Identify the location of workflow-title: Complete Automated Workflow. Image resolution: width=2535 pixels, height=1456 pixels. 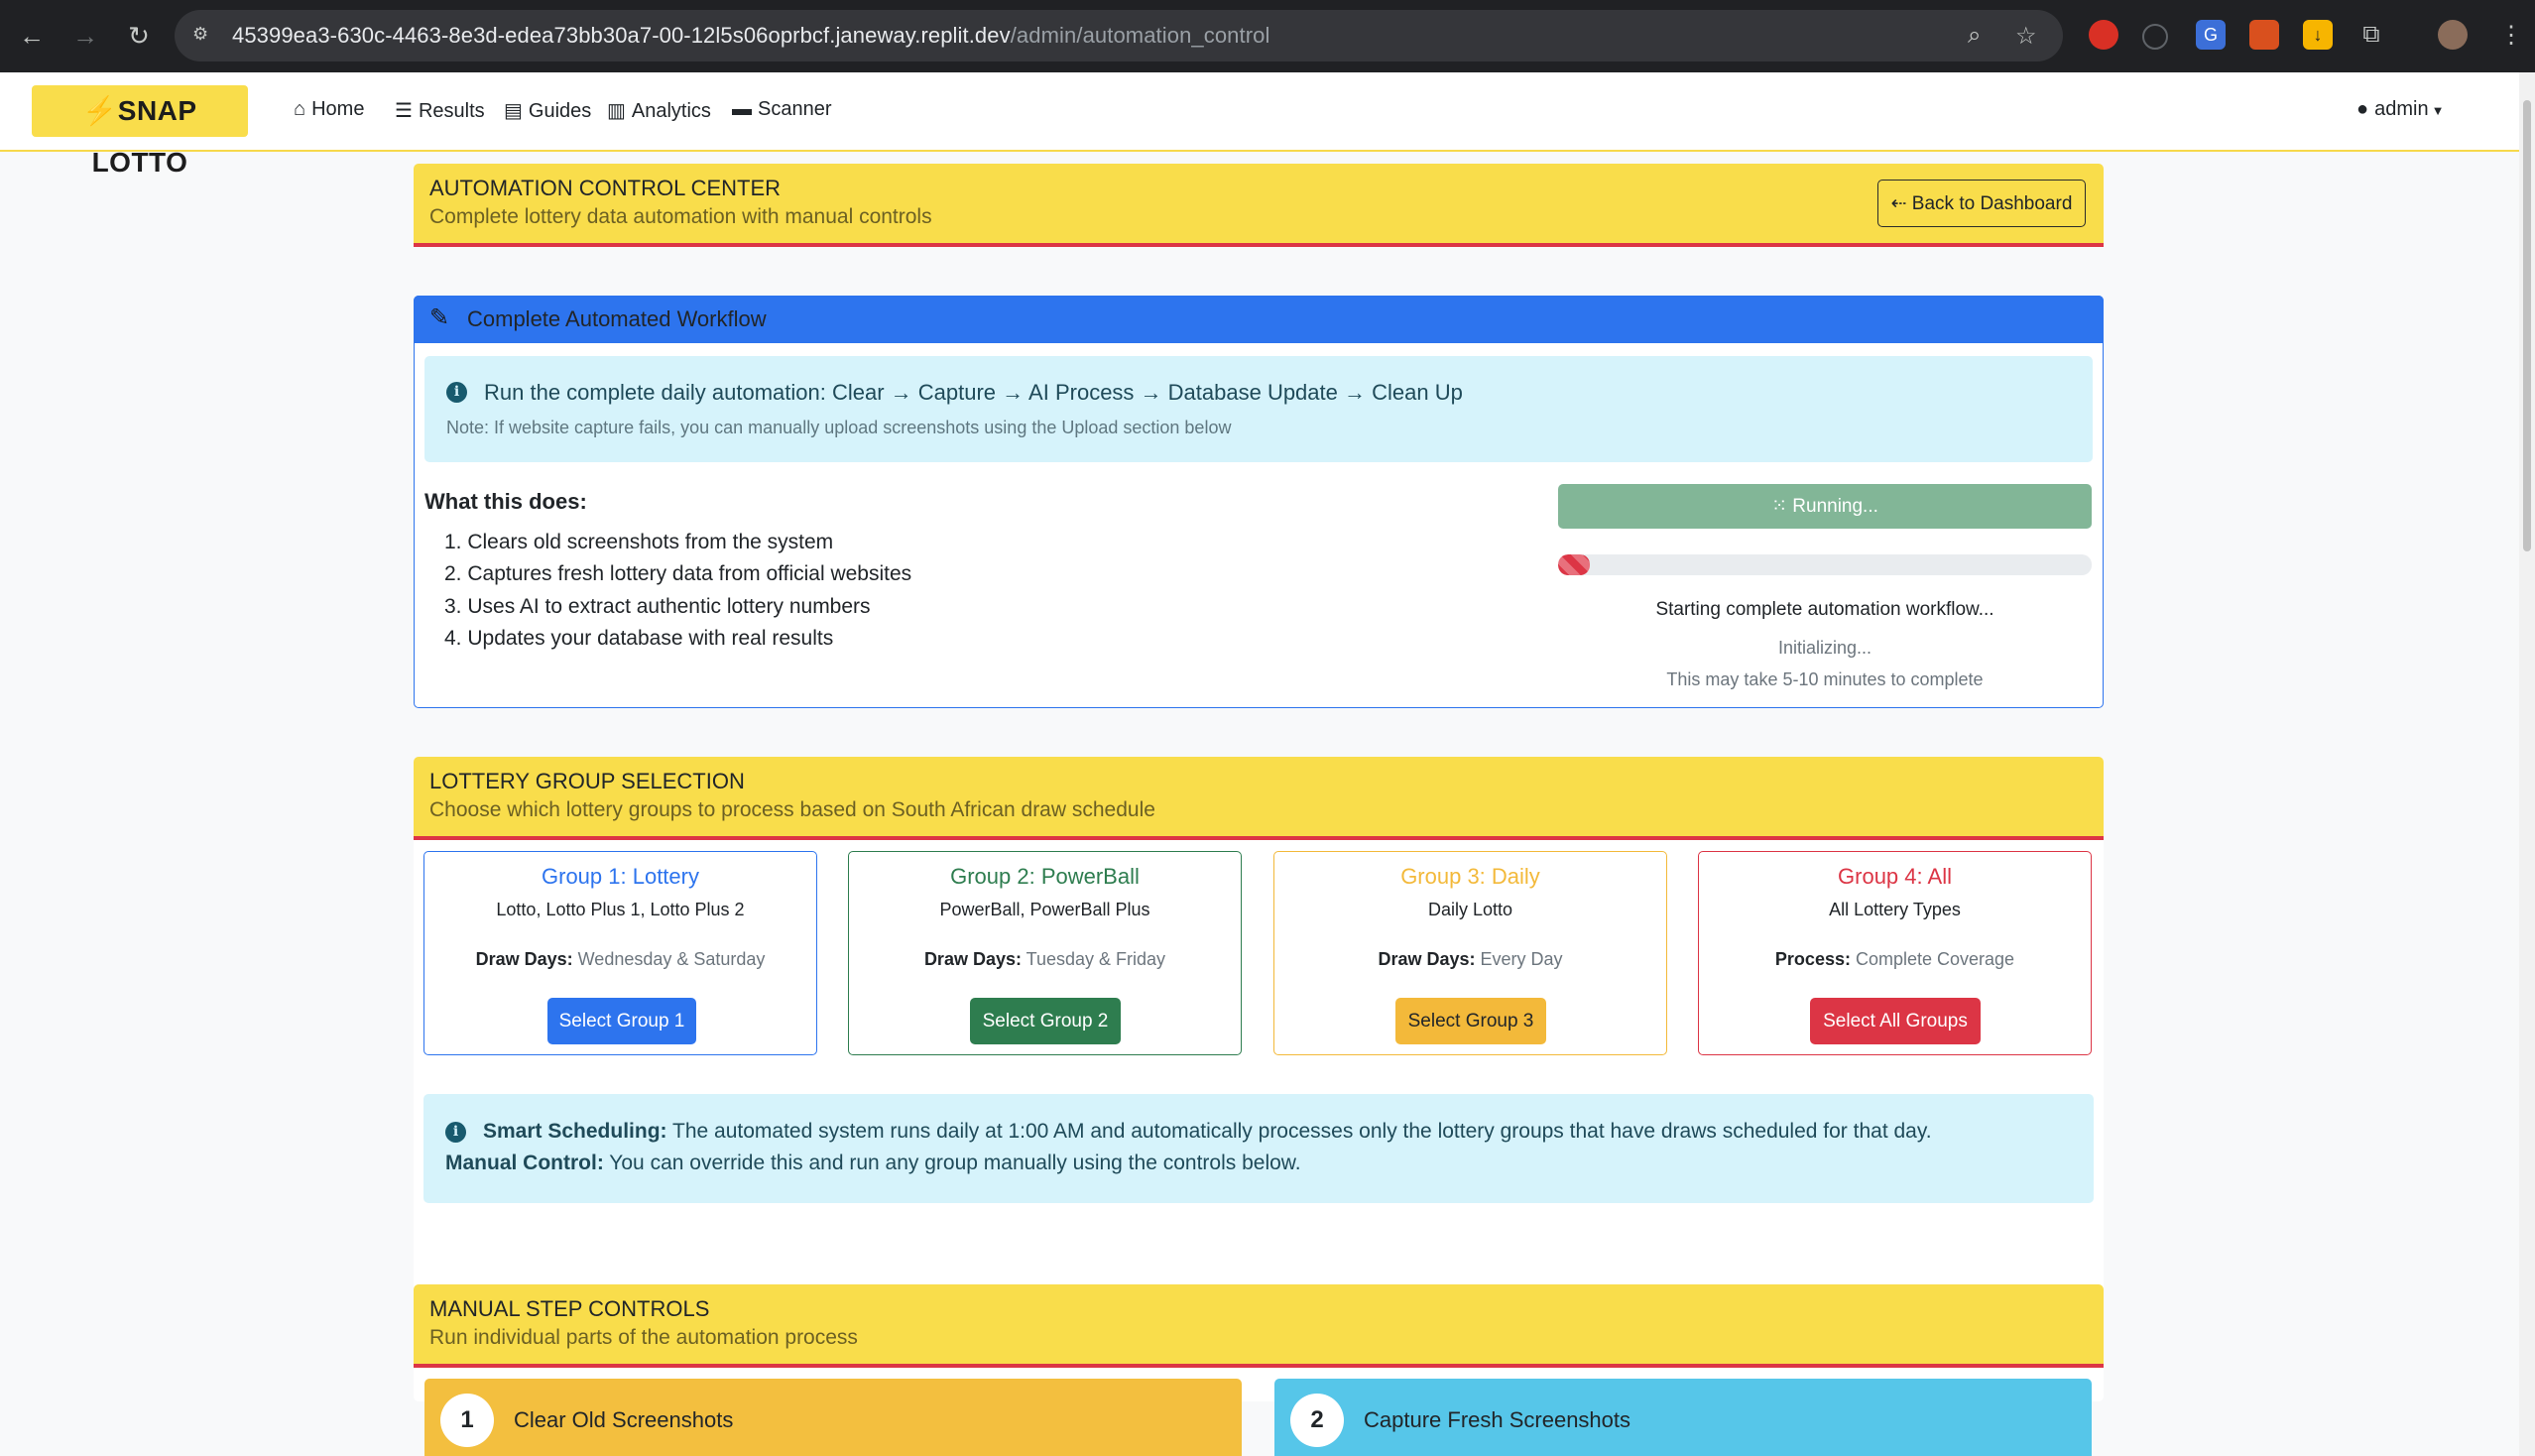
(617, 318).